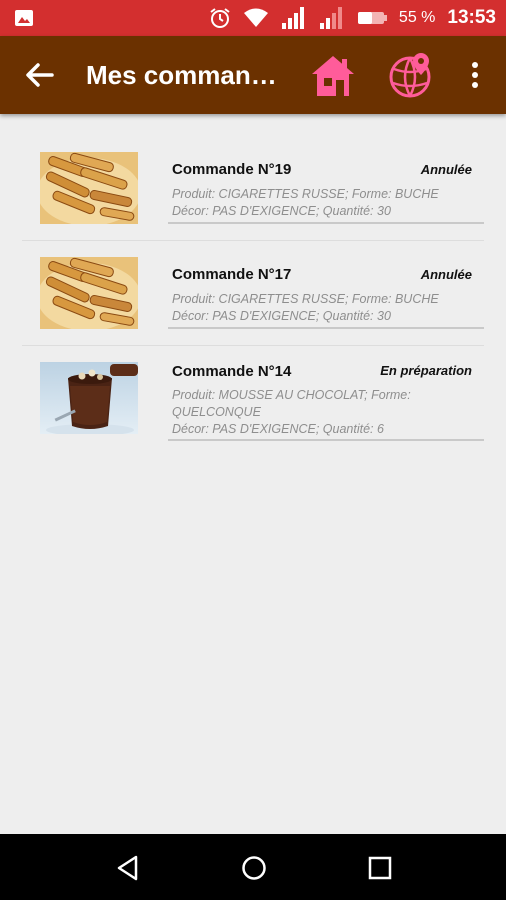 The image size is (506, 900). What do you see at coordinates (426, 370) in the screenshot?
I see `order-status: En préparation` at bounding box center [426, 370].